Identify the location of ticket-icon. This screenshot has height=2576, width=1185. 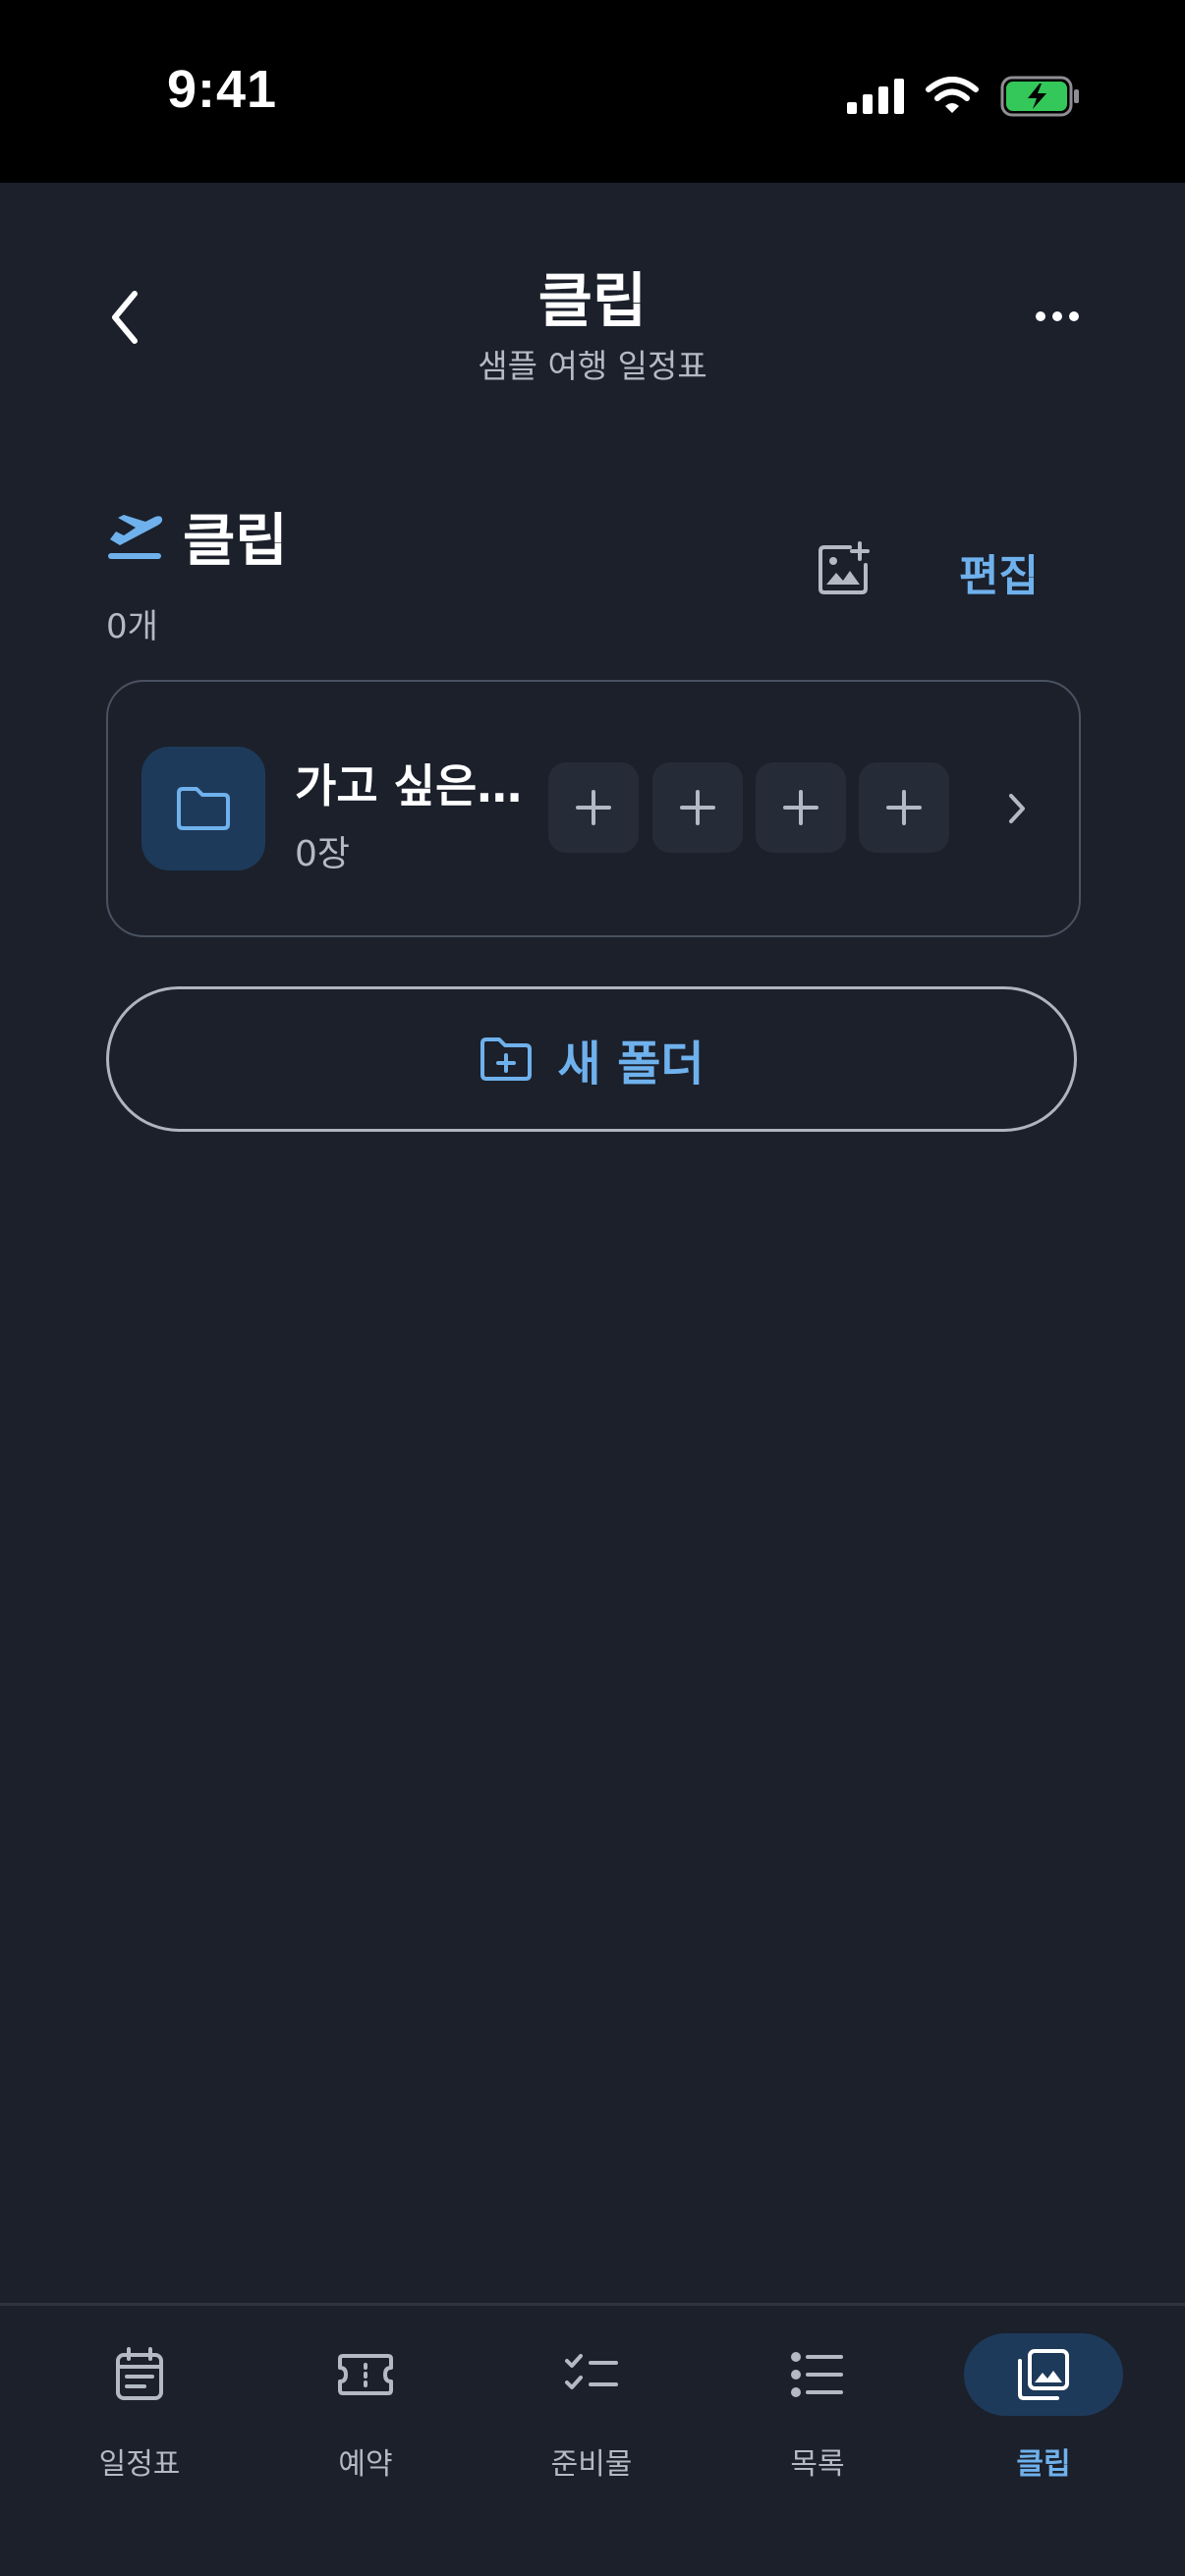
(366, 2374).